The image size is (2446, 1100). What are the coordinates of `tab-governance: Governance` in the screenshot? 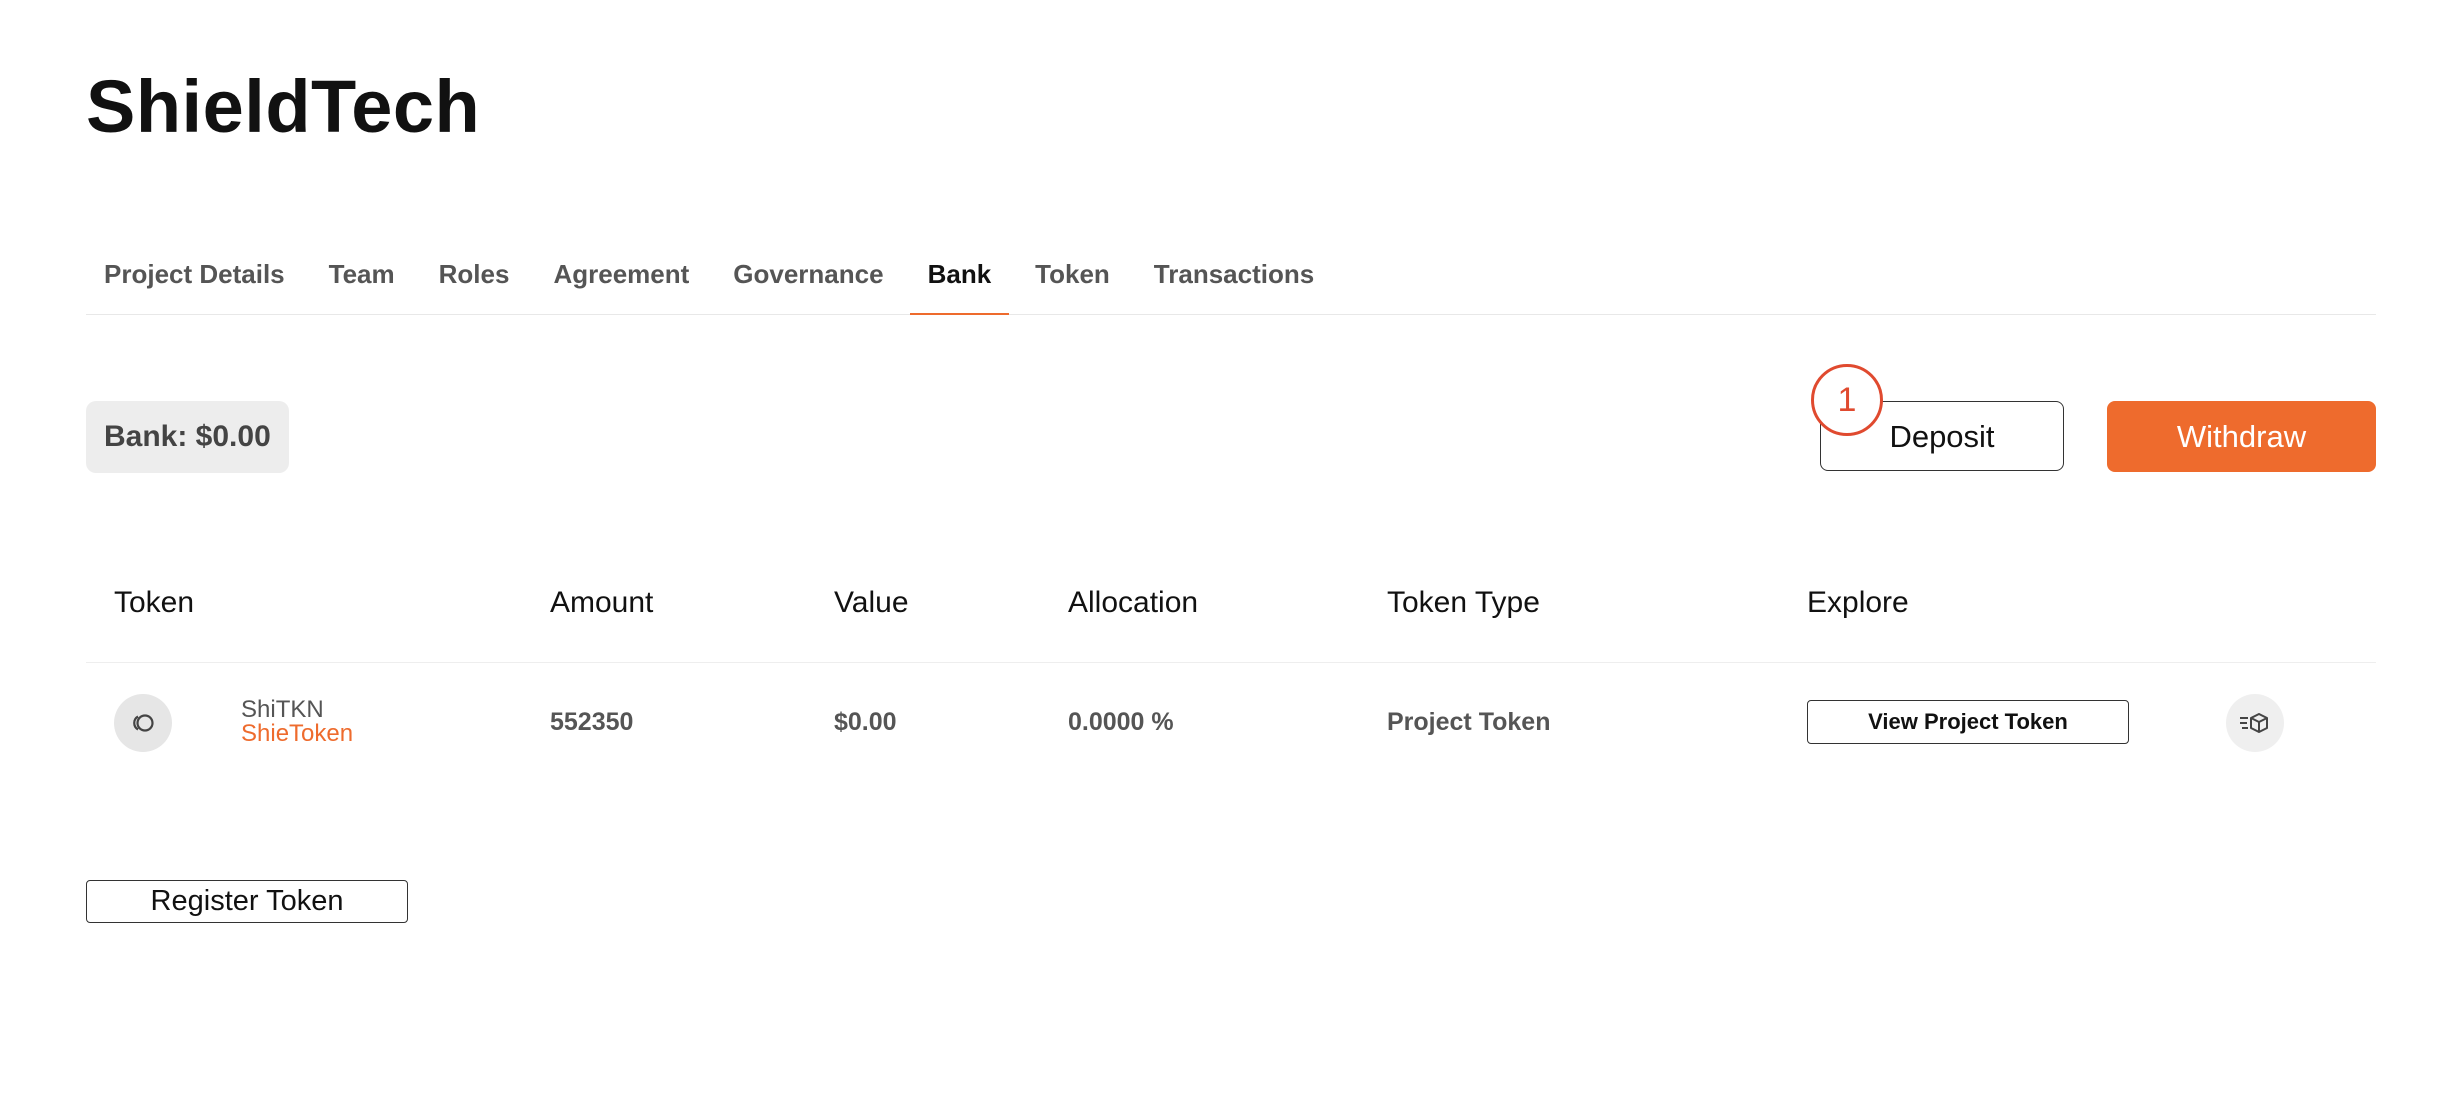 It's located at (808, 279).